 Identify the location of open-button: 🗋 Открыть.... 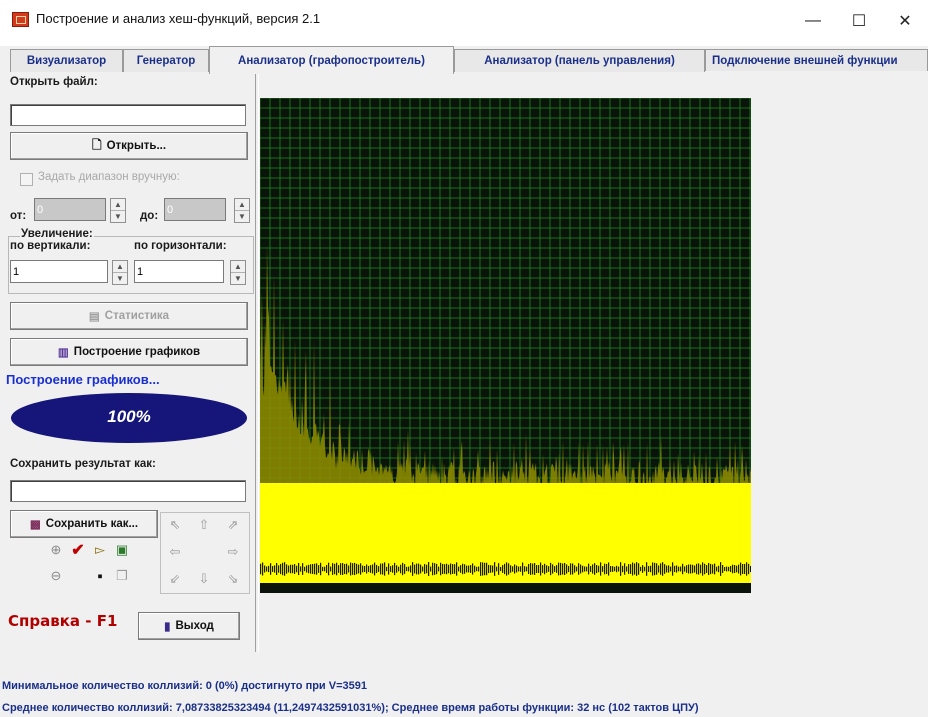
(129, 146).